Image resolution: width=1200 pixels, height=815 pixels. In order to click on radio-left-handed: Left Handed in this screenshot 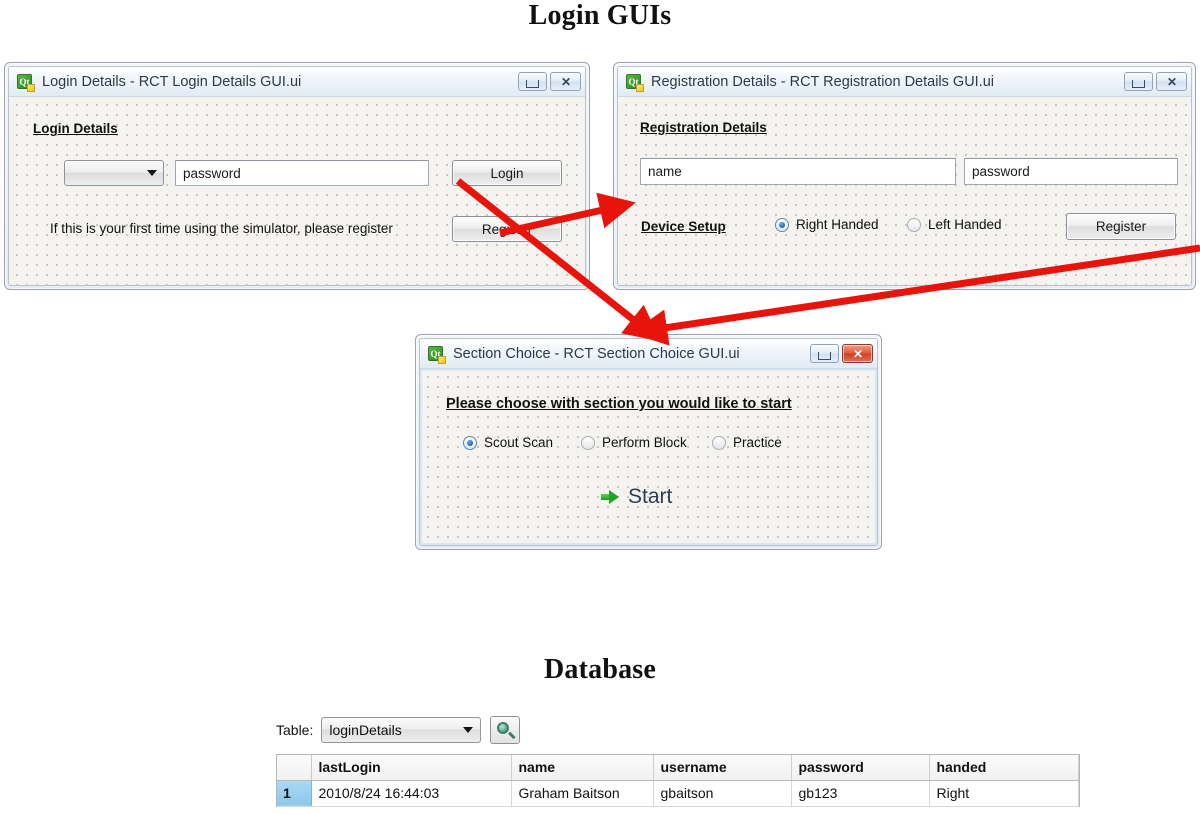, I will do `click(954, 224)`.